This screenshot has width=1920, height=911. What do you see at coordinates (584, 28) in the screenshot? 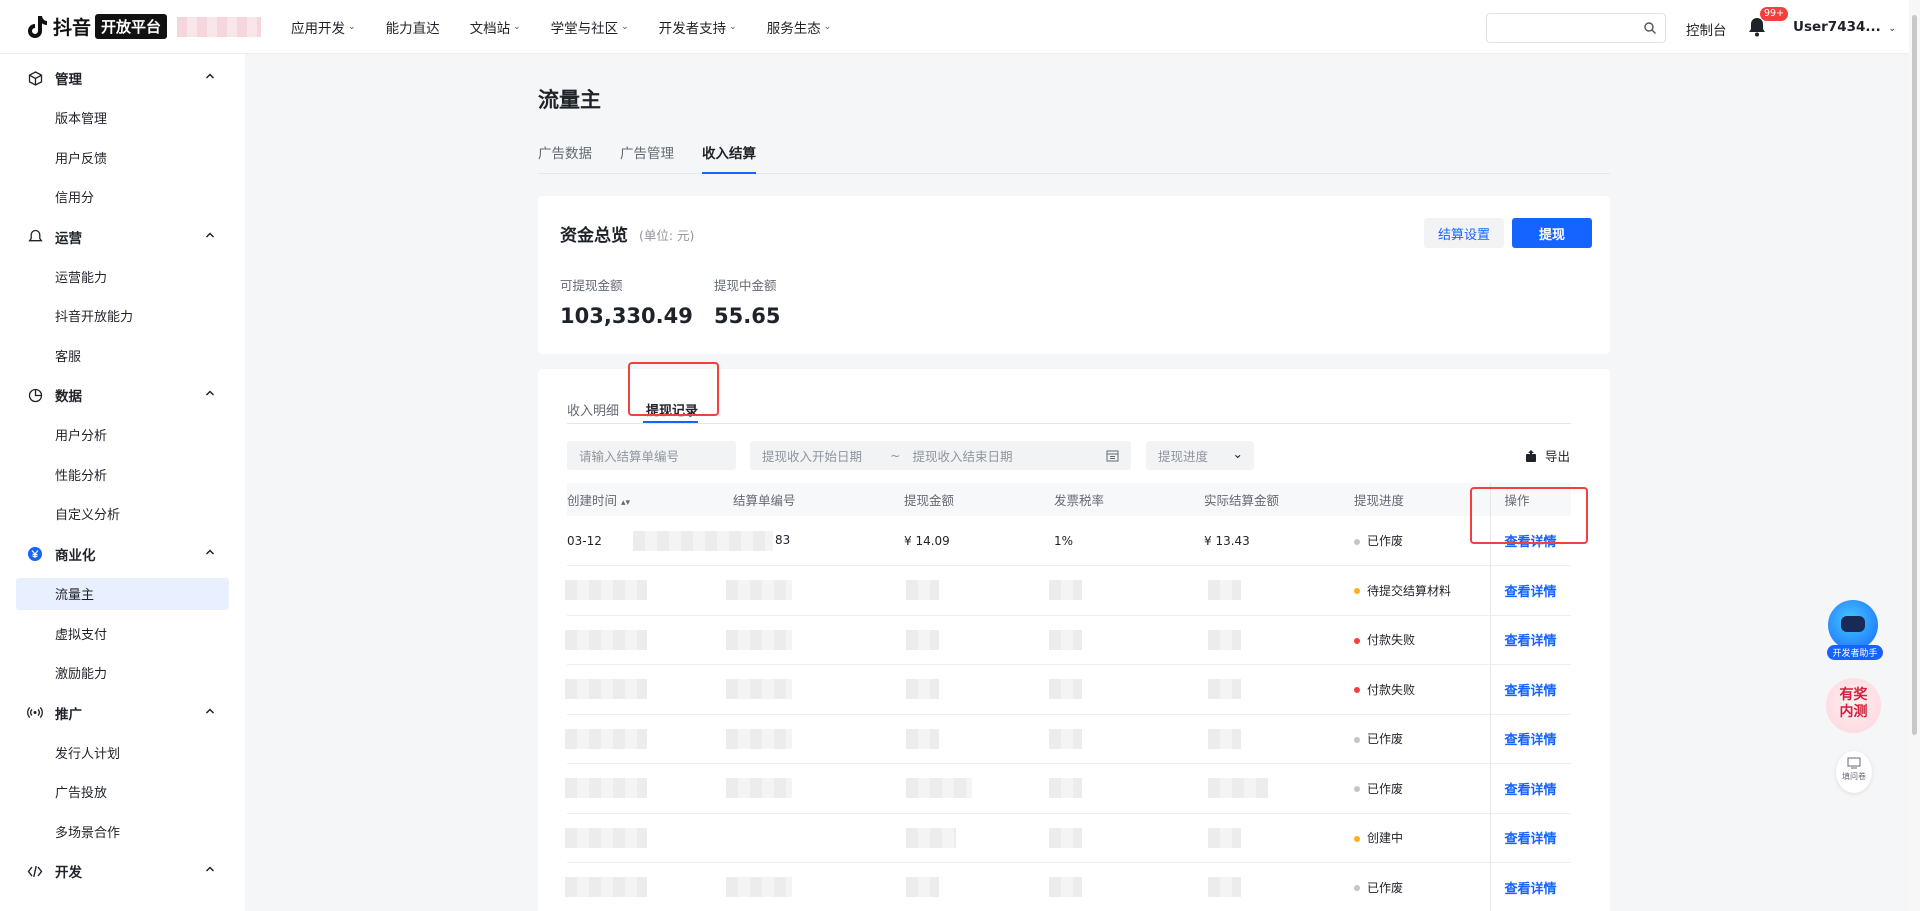
I see `nav-item-label: 学堂与社区` at bounding box center [584, 28].